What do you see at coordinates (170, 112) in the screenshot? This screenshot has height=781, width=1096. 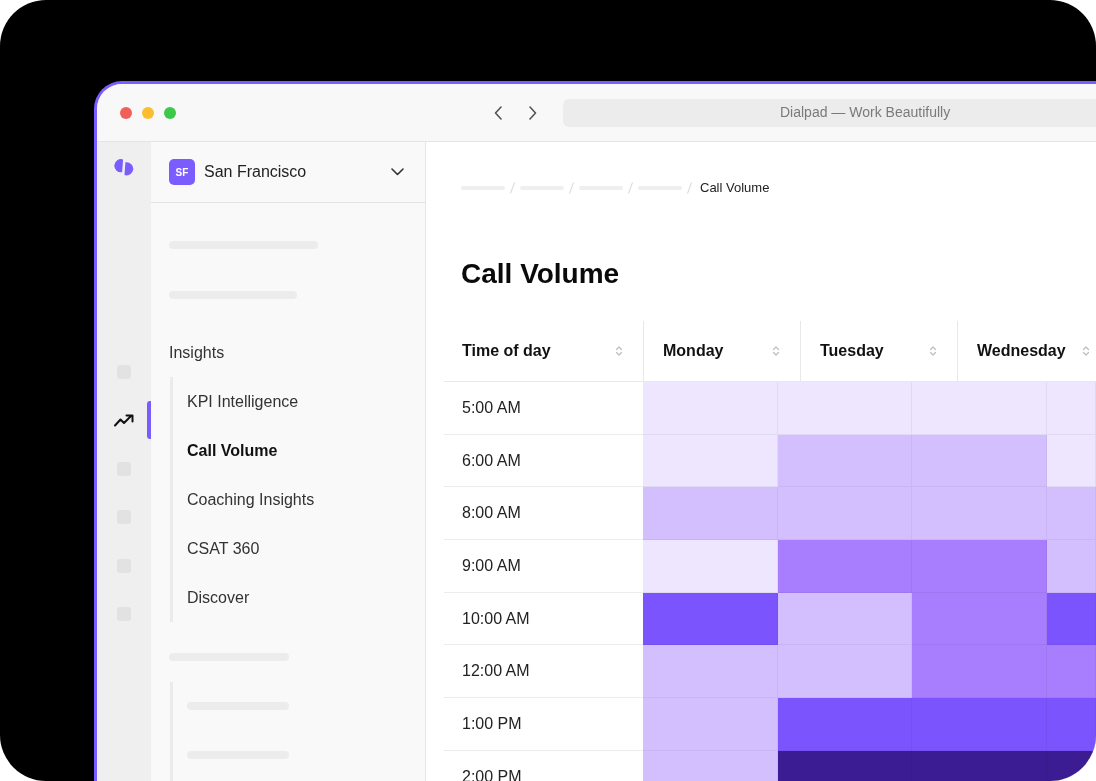 I see `maximize-icon` at bounding box center [170, 112].